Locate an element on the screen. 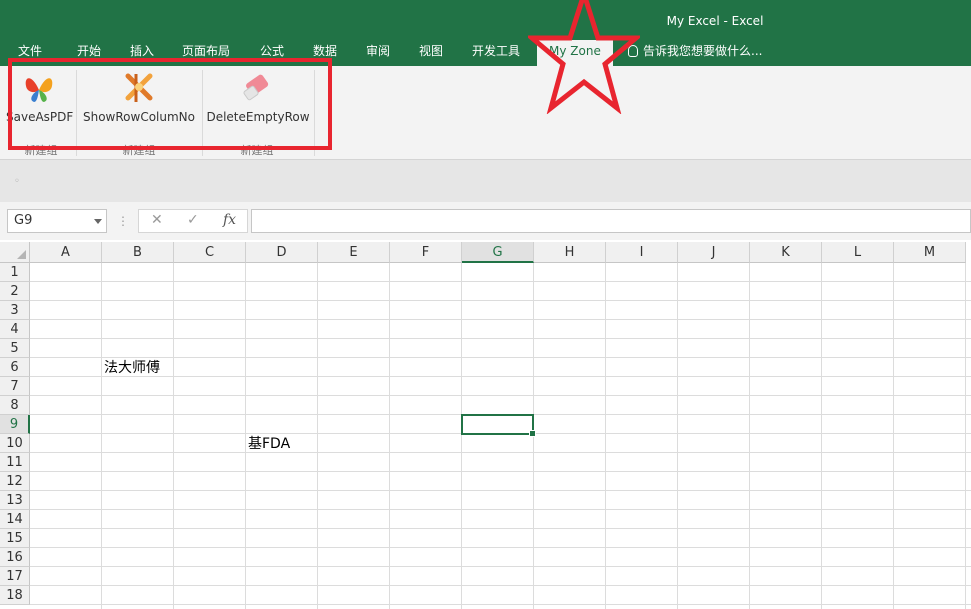 The width and height of the screenshot is (971, 609). row-header-2: 2 is located at coordinates (15, 291).